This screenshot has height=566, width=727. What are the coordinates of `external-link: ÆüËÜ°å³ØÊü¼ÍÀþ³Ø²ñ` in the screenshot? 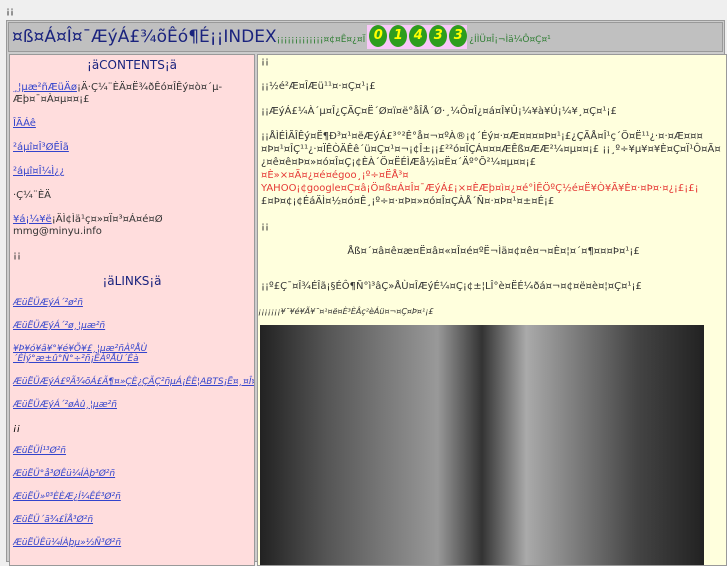 It's located at (133, 474).